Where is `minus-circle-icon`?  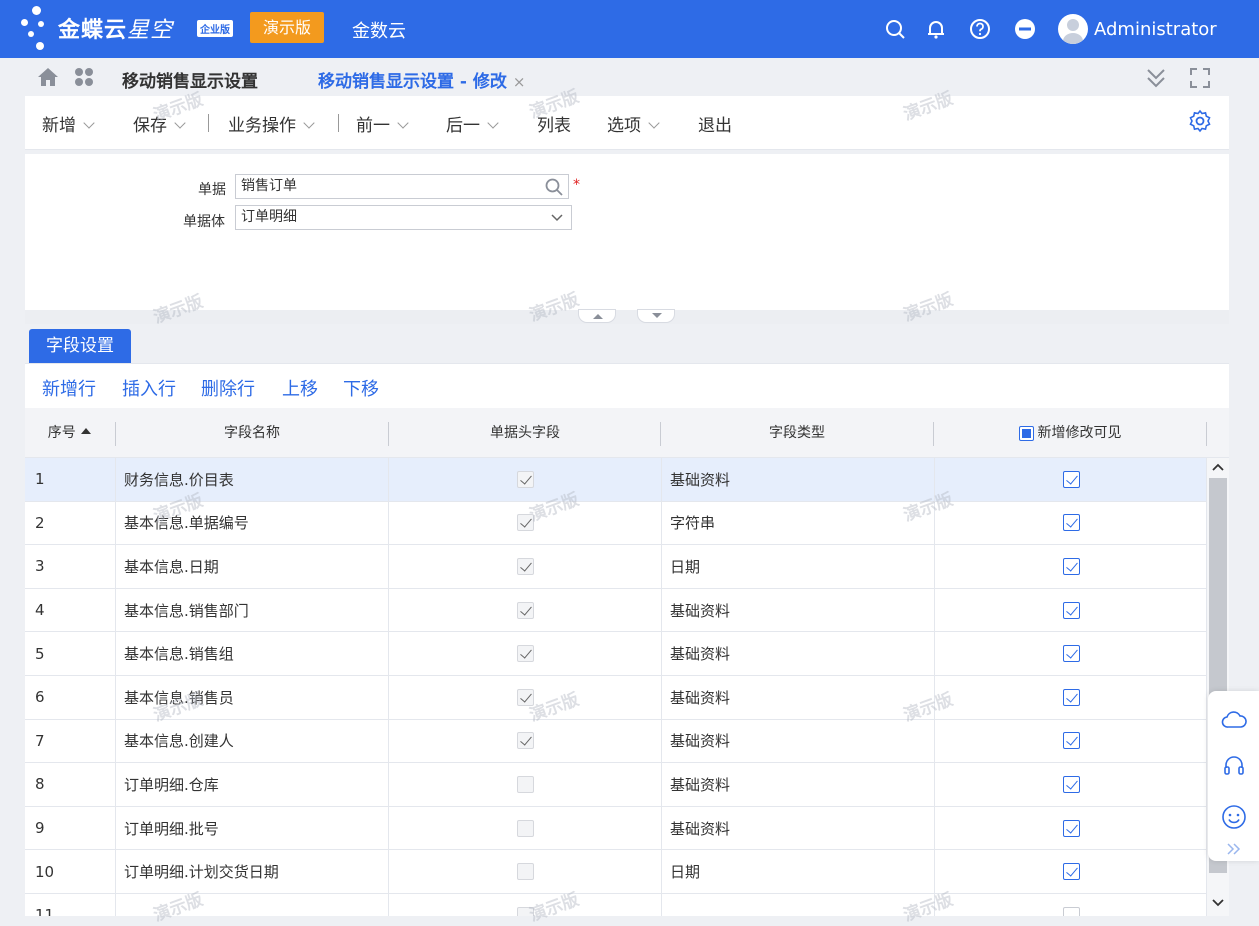
minus-circle-icon is located at coordinates (1025, 29).